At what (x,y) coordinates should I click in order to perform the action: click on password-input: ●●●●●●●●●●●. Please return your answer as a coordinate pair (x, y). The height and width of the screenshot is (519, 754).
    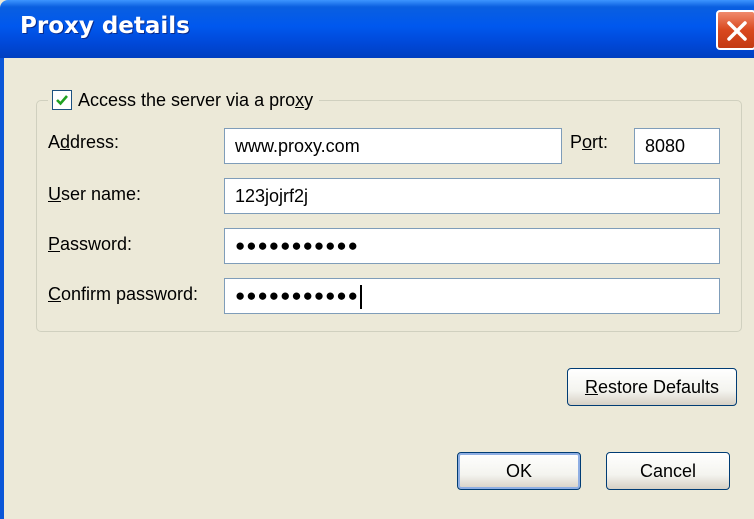
    Looking at the image, I should click on (472, 246).